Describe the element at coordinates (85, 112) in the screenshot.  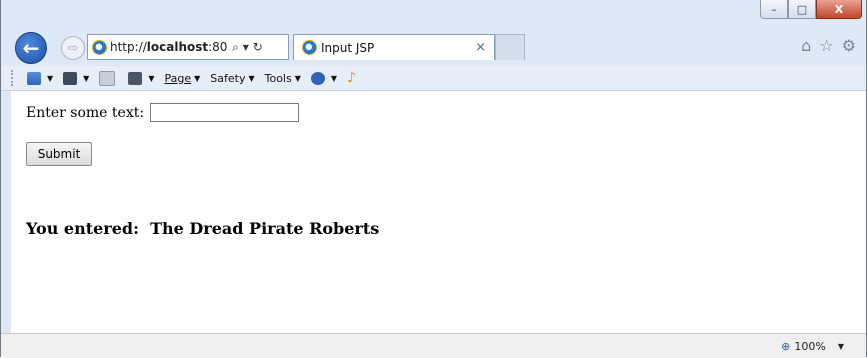
I see `text-entry-label: Enter some text:` at that location.